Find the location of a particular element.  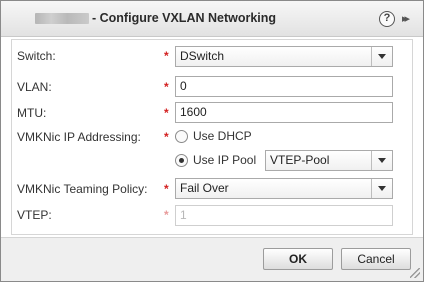

vlan-label: VLAN: is located at coordinates (34, 87).